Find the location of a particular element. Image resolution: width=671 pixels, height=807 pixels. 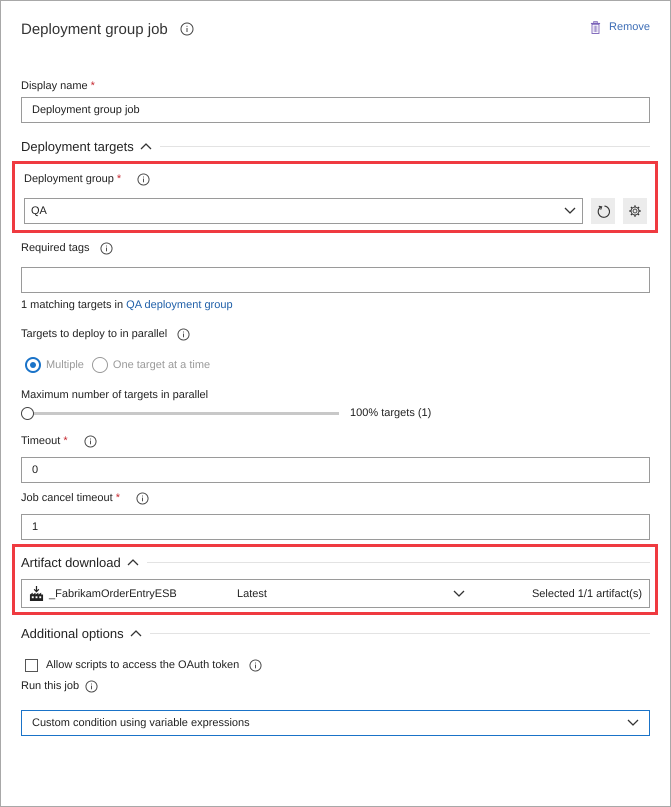

matching-text: 1 matching targets in is located at coordinates (72, 305).